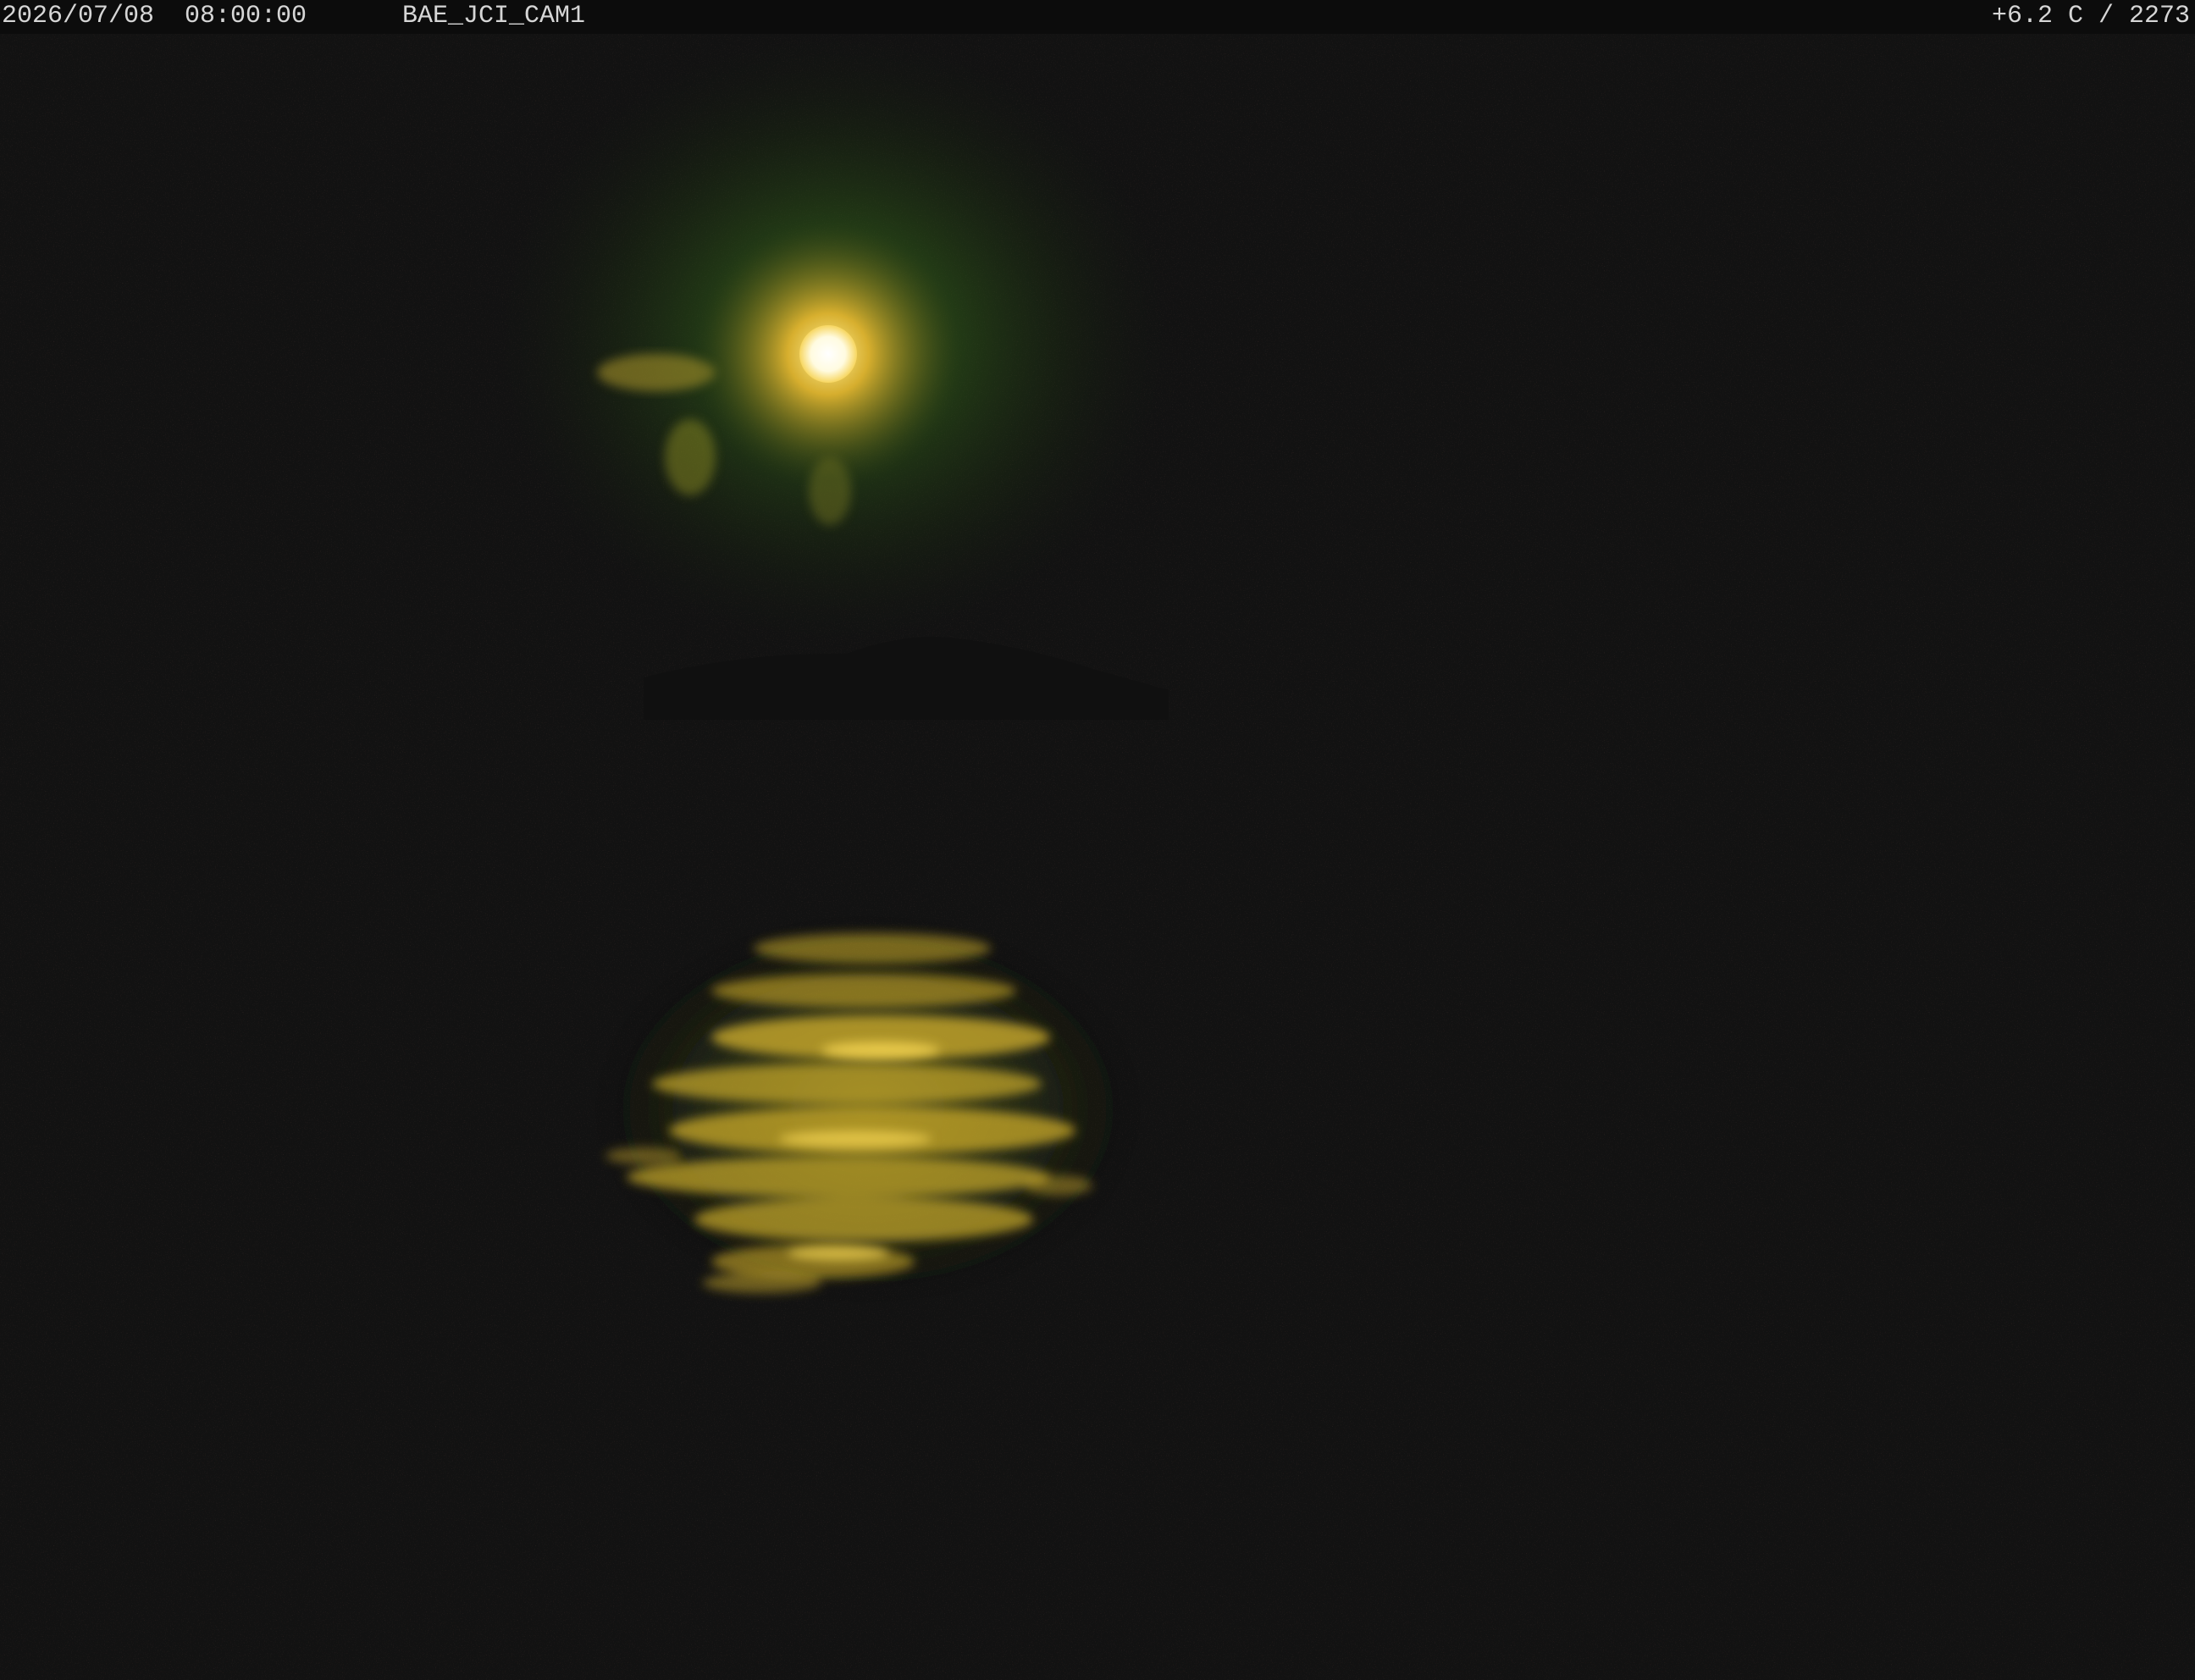 This screenshot has width=2195, height=1680. I want to click on moon-disc, so click(828, 354).